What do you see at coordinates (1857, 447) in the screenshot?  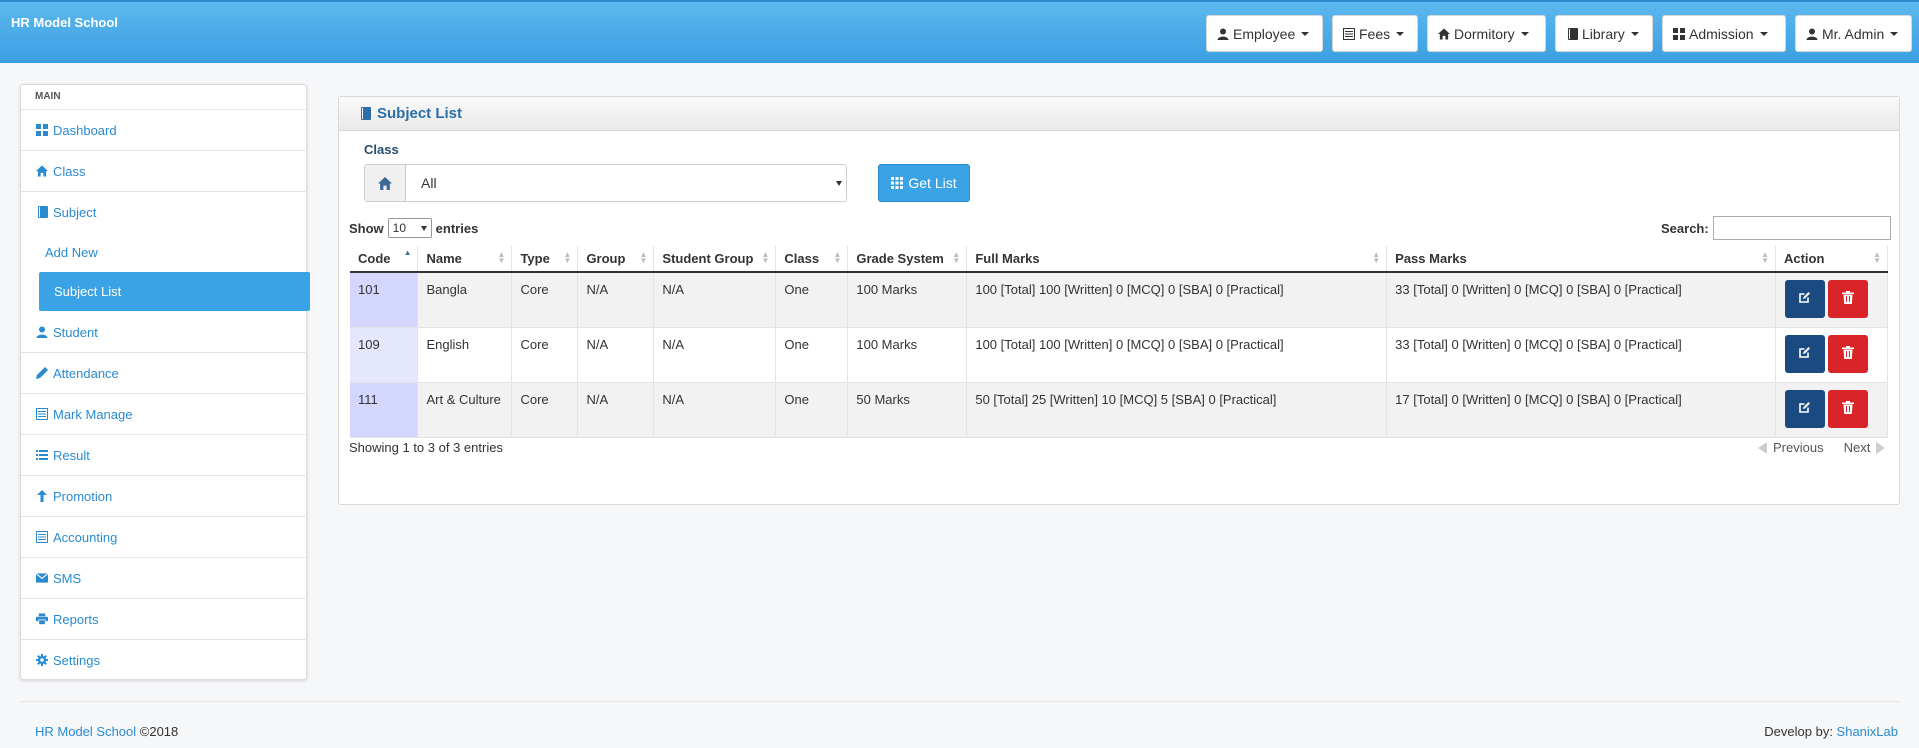 I see `next-button: Next` at bounding box center [1857, 447].